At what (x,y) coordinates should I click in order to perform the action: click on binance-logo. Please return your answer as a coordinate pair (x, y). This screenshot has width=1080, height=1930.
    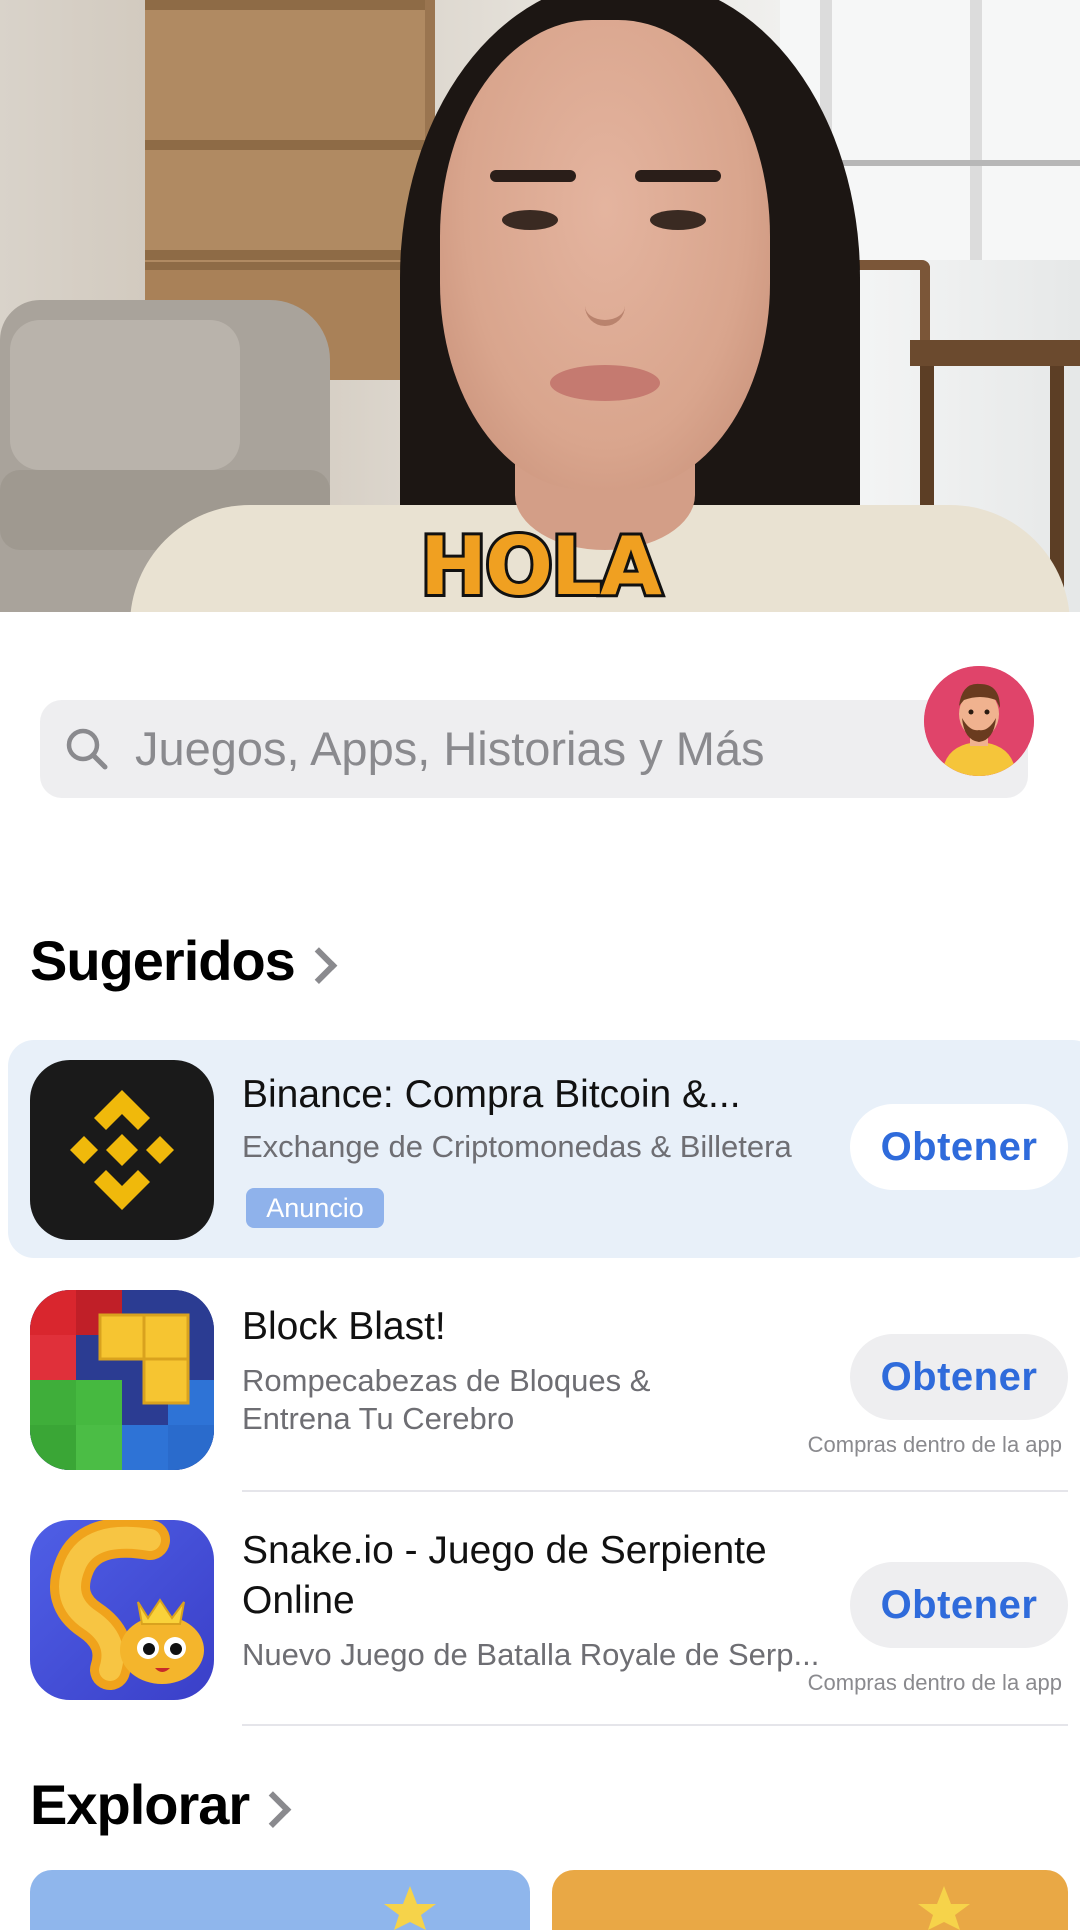
    Looking at the image, I should click on (122, 1150).